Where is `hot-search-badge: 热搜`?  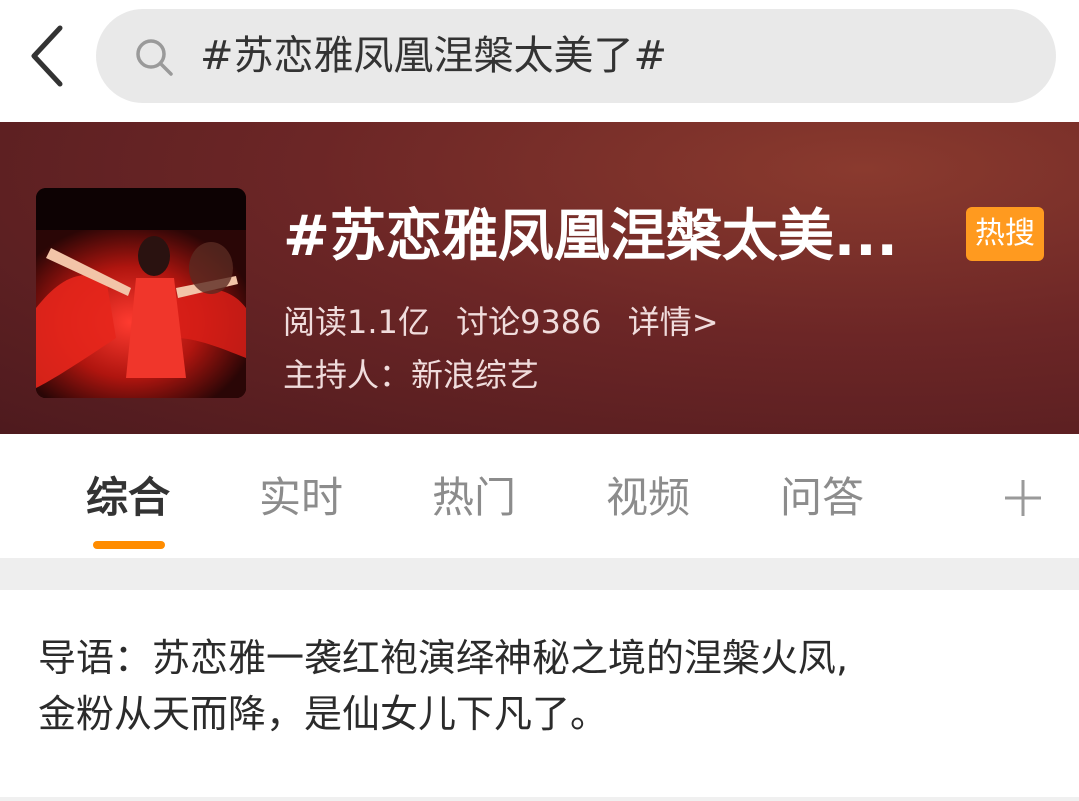
hot-search-badge: 热搜 is located at coordinates (1005, 234).